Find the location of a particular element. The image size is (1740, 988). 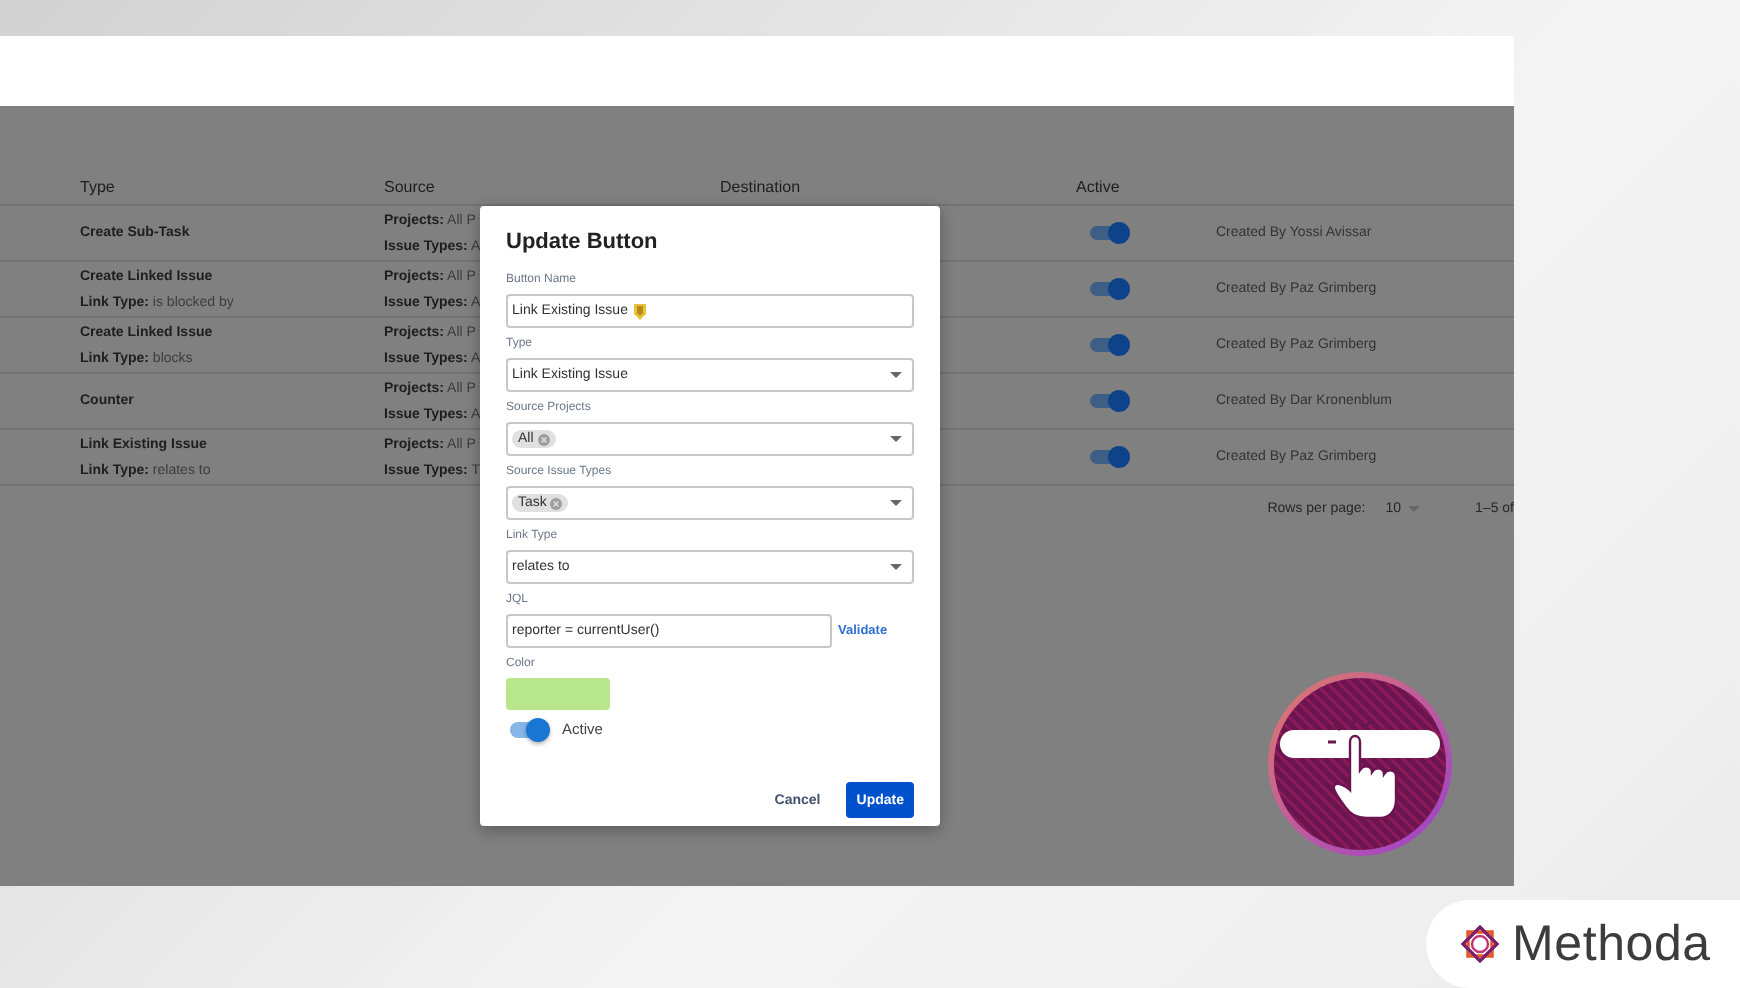

dialog-title: Update Button is located at coordinates (583, 242).